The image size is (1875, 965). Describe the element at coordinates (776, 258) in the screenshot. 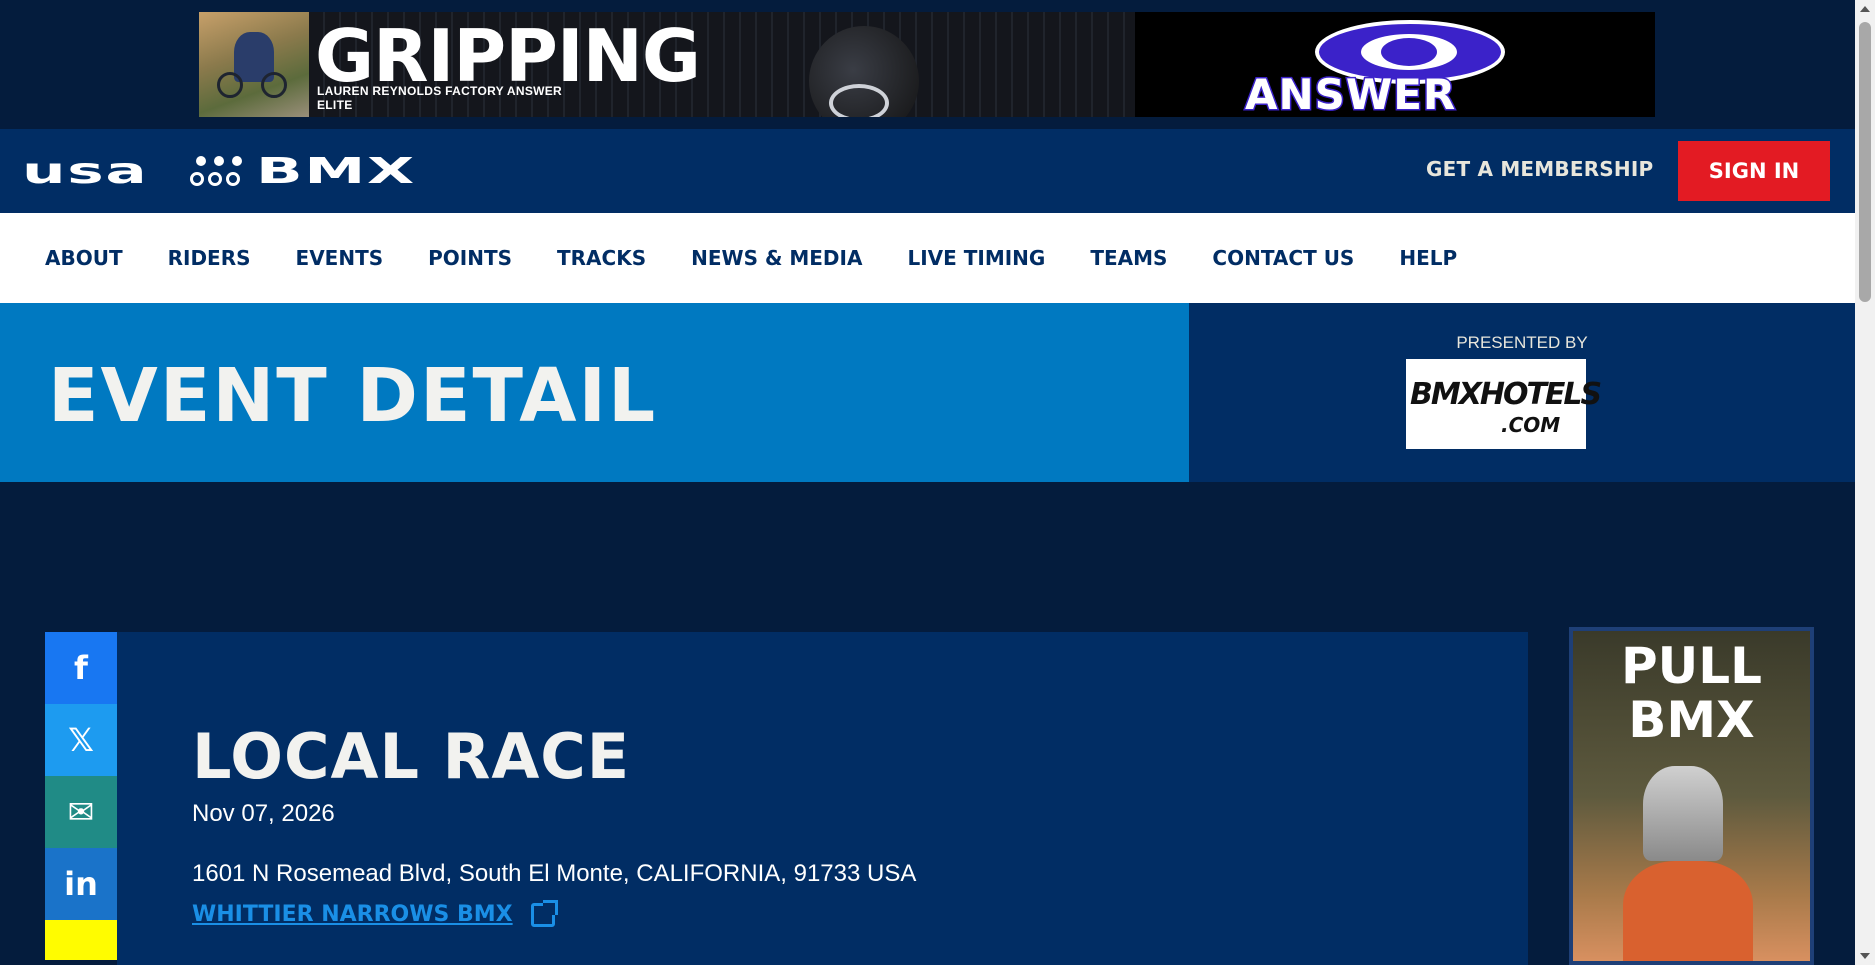

I see `nav-item-news-media: NEWS & MEDIA` at that location.